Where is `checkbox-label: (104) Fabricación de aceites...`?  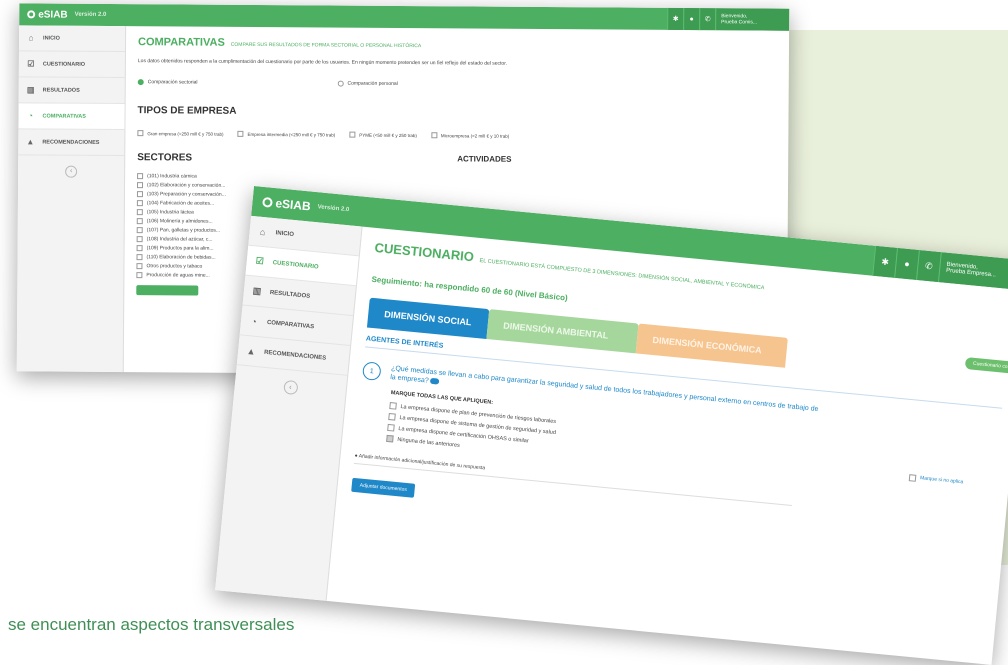 checkbox-label: (104) Fabricación de aceites... is located at coordinates (180, 203).